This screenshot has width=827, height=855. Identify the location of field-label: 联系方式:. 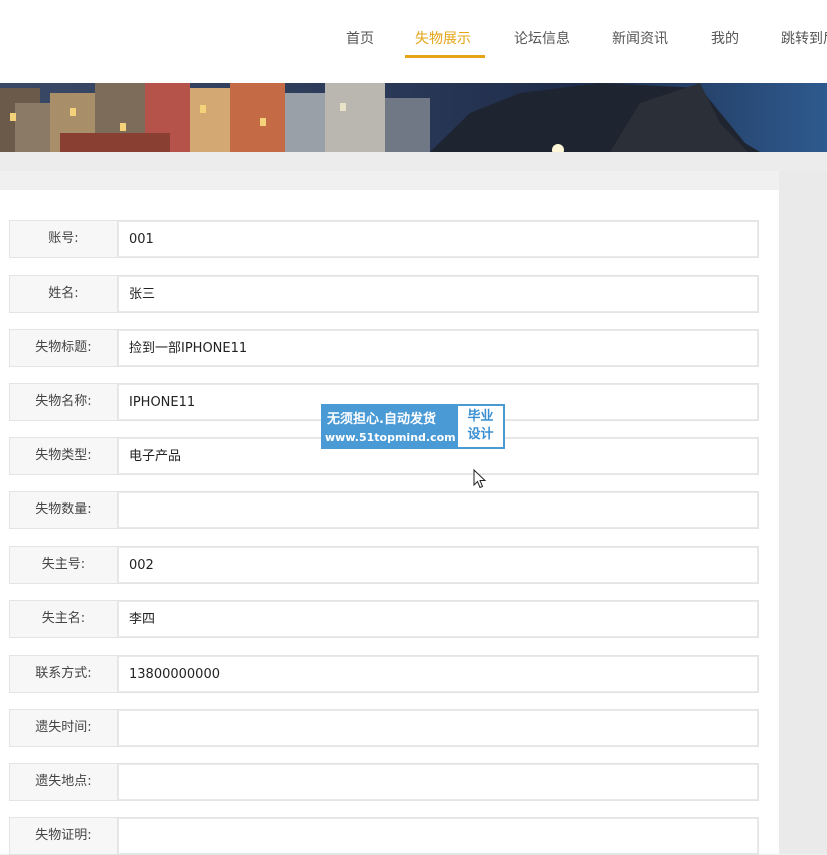
(64, 674).